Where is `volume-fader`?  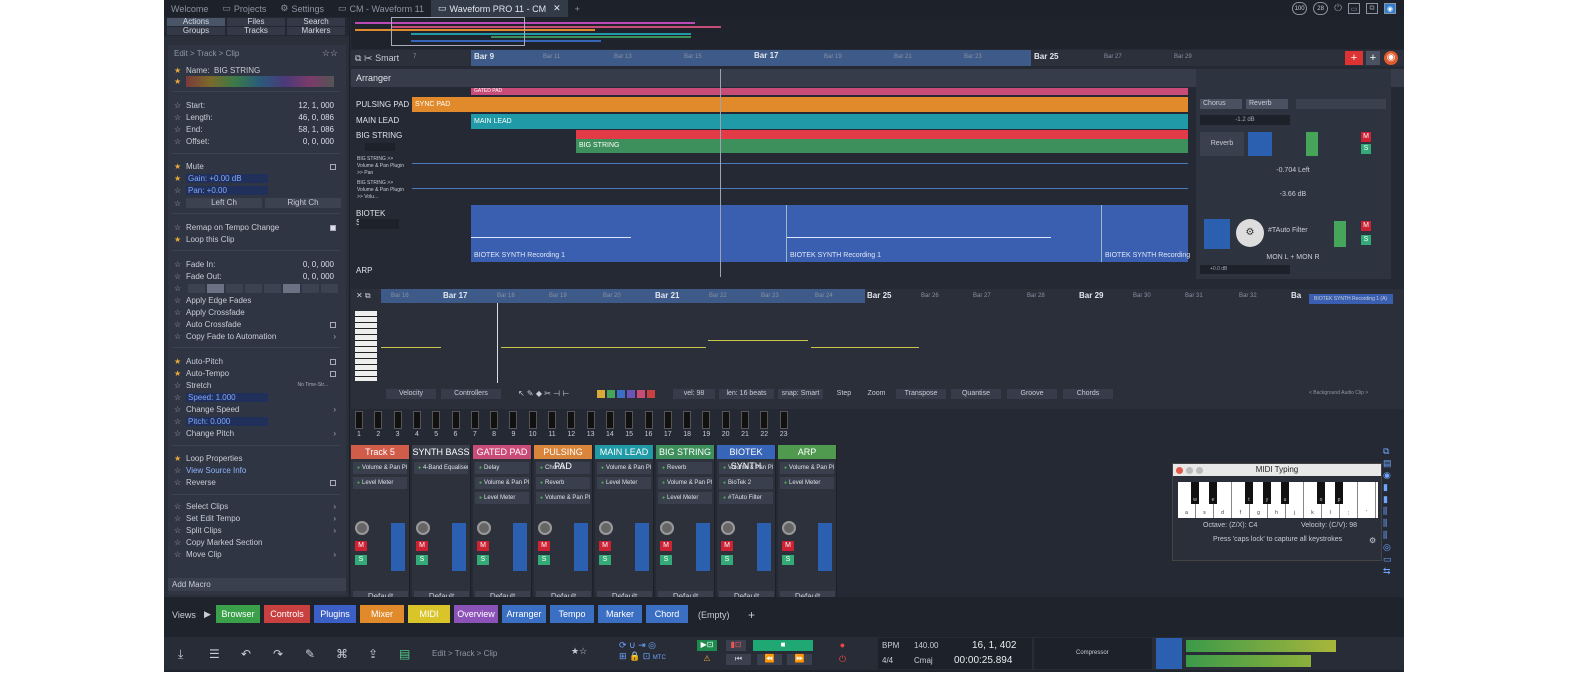
volume-fader is located at coordinates (703, 547).